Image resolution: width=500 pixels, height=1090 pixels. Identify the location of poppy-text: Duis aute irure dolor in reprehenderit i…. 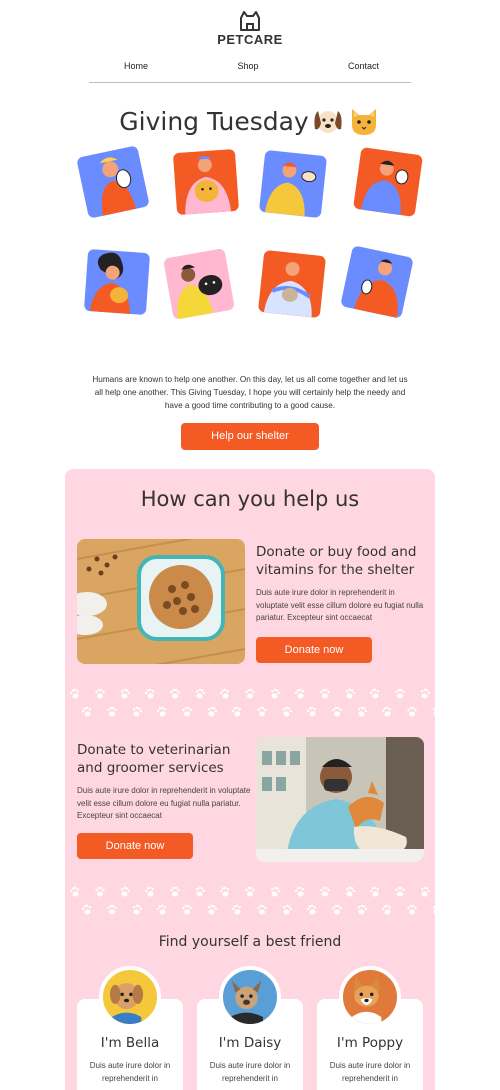
(370, 1072).